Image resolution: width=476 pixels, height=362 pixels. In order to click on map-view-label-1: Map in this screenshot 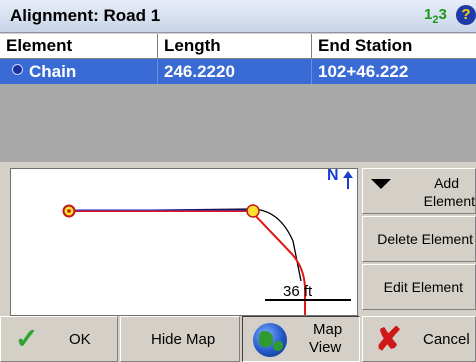, I will do `click(328, 329)`.